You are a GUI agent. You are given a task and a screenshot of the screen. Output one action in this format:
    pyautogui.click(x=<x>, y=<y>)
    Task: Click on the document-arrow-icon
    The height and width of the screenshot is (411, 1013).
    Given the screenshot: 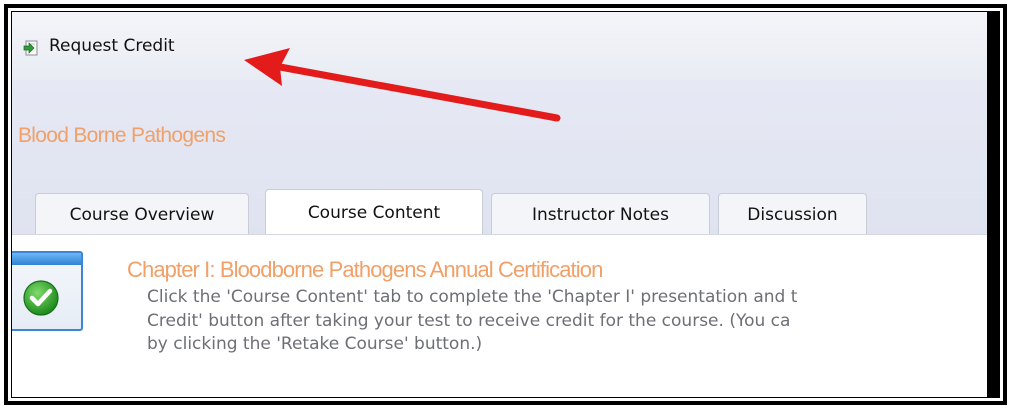 What is the action you would take?
    pyautogui.click(x=31, y=48)
    